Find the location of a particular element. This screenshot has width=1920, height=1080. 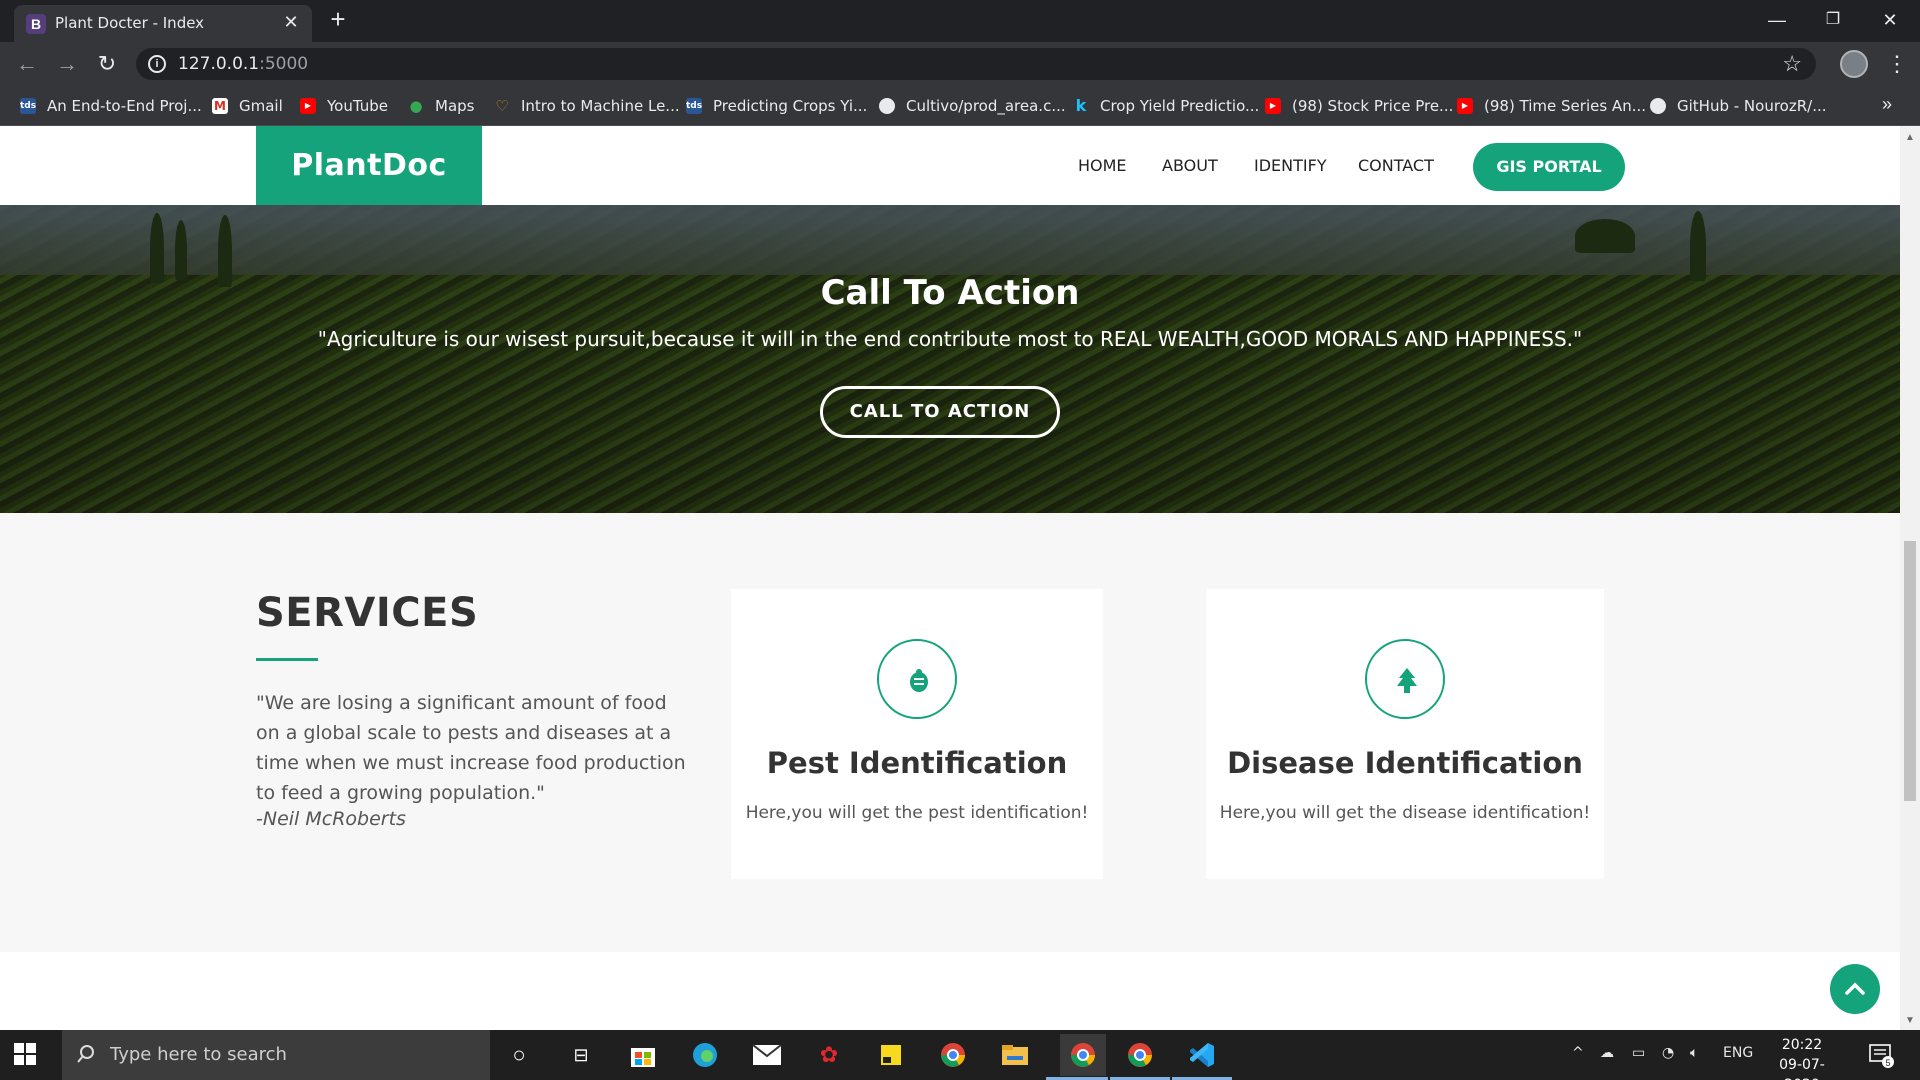

store-icon is located at coordinates (643, 1055).